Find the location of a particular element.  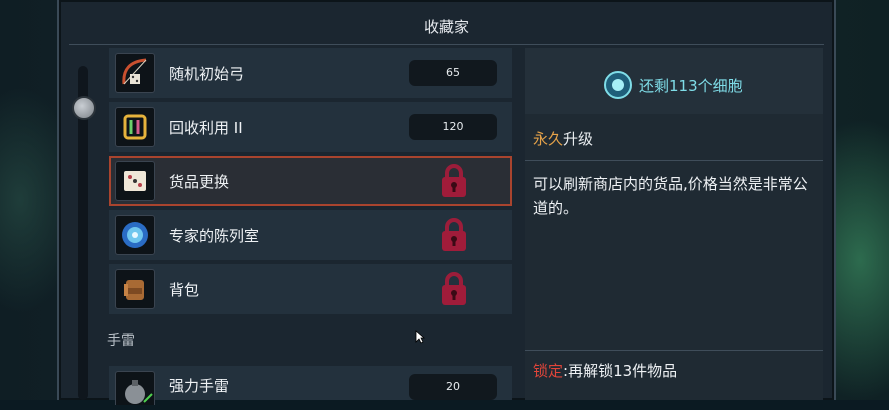

item-label: 强力手雷 is located at coordinates (199, 386).